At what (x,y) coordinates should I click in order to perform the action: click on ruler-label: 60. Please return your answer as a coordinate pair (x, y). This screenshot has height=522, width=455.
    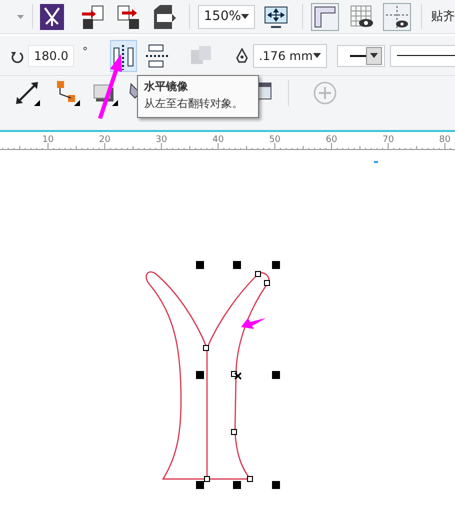
    Looking at the image, I should click on (332, 140).